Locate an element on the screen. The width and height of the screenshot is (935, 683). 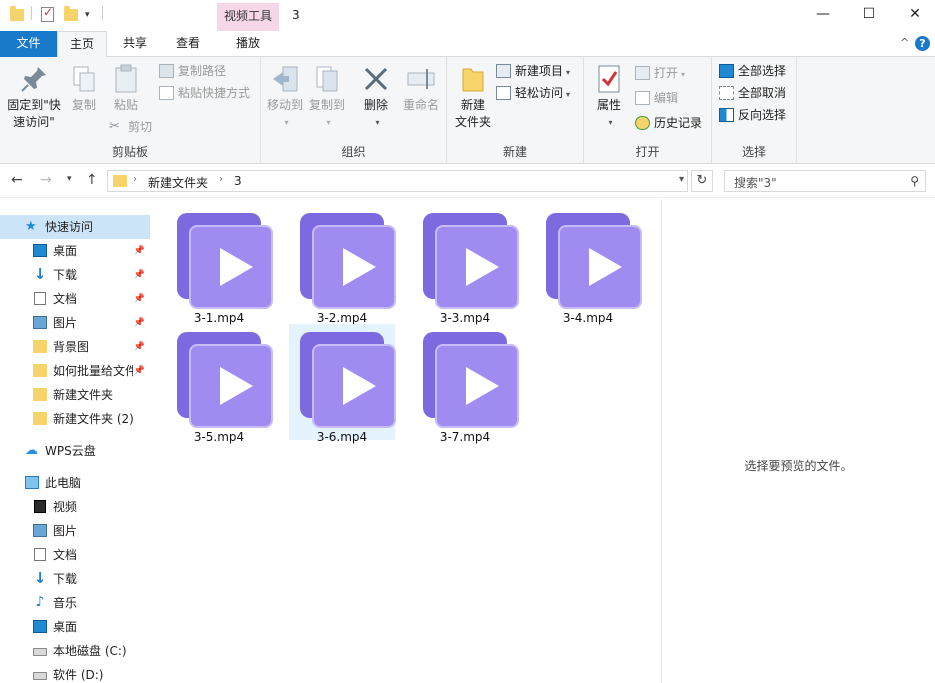
desktop-icon is located at coordinates (40, 626).